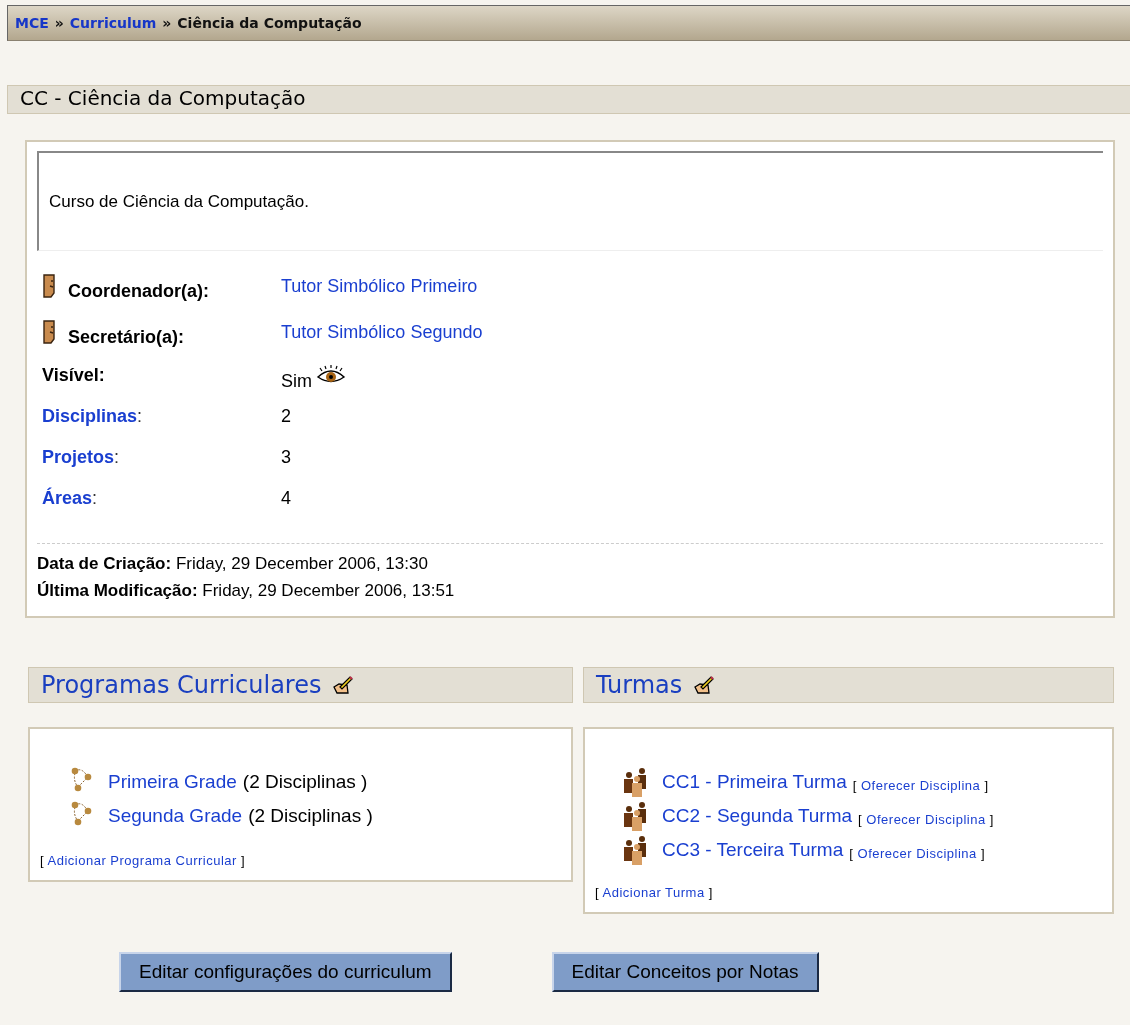  Describe the element at coordinates (32, 23) in the screenshot. I see `breadcrumb-link: MCE` at that location.